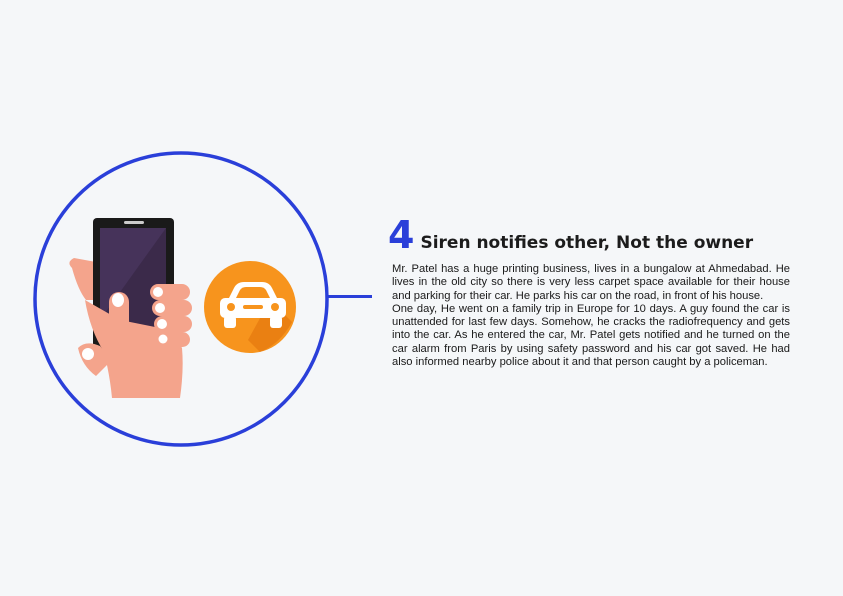 Image resolution: width=843 pixels, height=596 pixels. Describe the element at coordinates (401, 235) in the screenshot. I see `step-number: 4` at that location.